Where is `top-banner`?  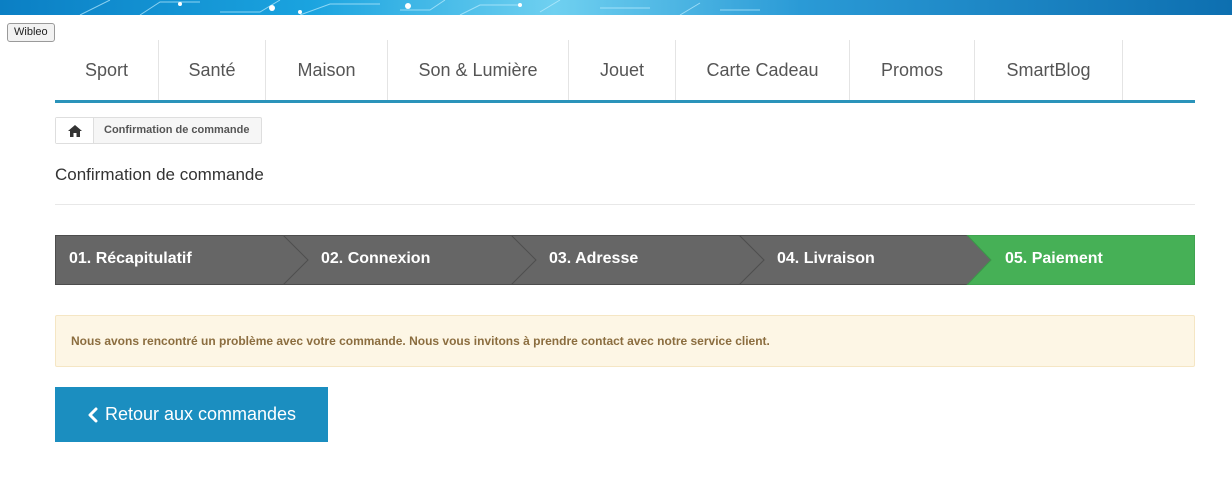 top-banner is located at coordinates (616, 7).